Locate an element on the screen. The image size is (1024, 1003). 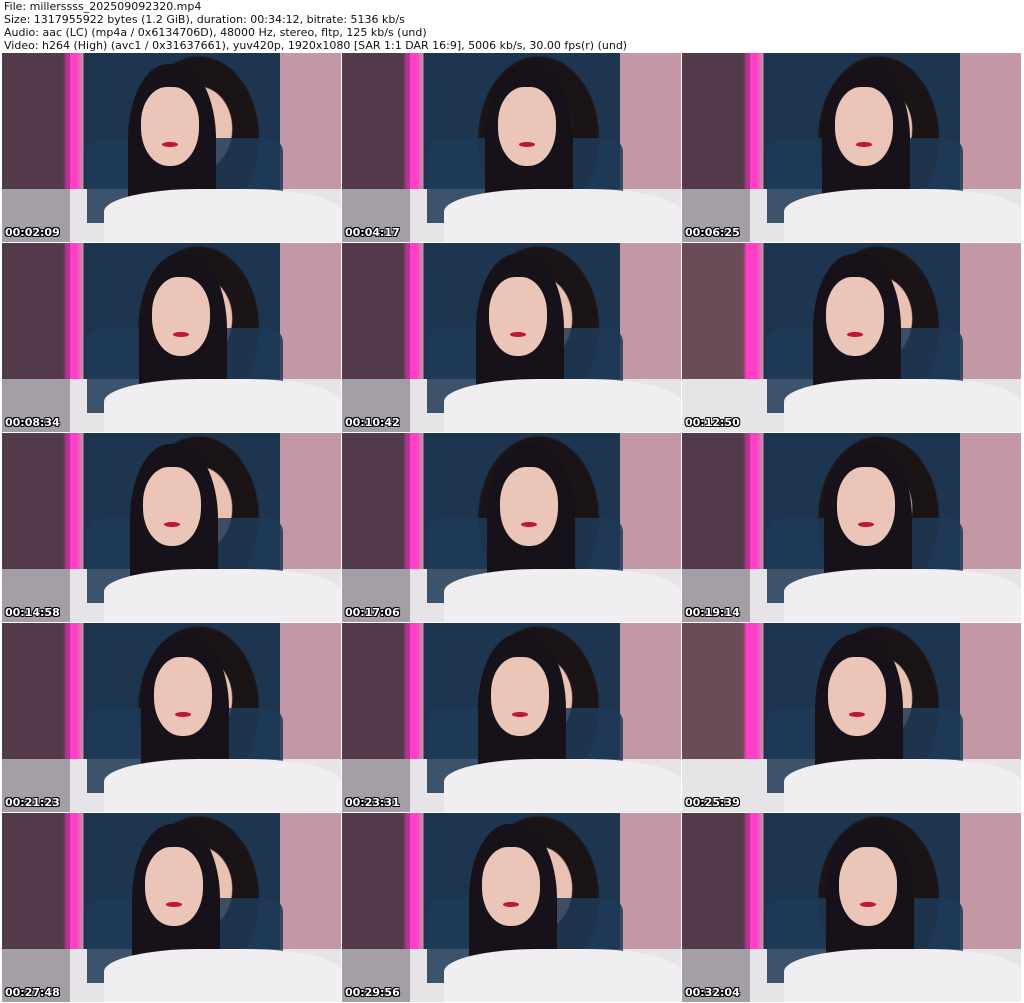
video-thumbnail: 00:04:17 is located at coordinates (511, 147).